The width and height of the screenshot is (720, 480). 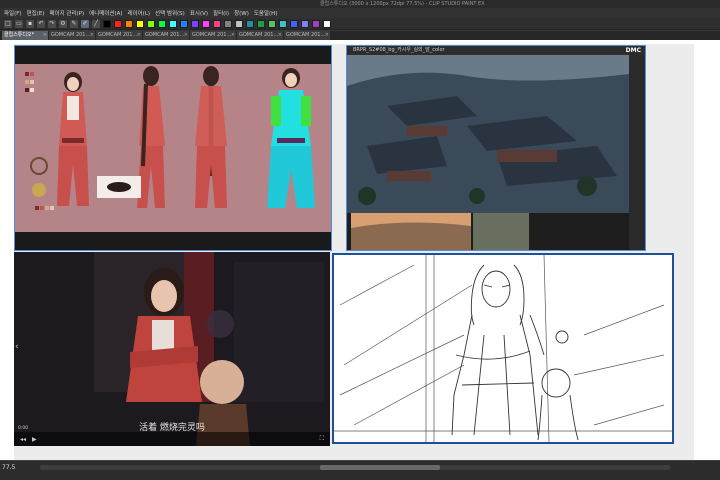 I want to click on open-icon: ▭, so click(x=19, y=23).